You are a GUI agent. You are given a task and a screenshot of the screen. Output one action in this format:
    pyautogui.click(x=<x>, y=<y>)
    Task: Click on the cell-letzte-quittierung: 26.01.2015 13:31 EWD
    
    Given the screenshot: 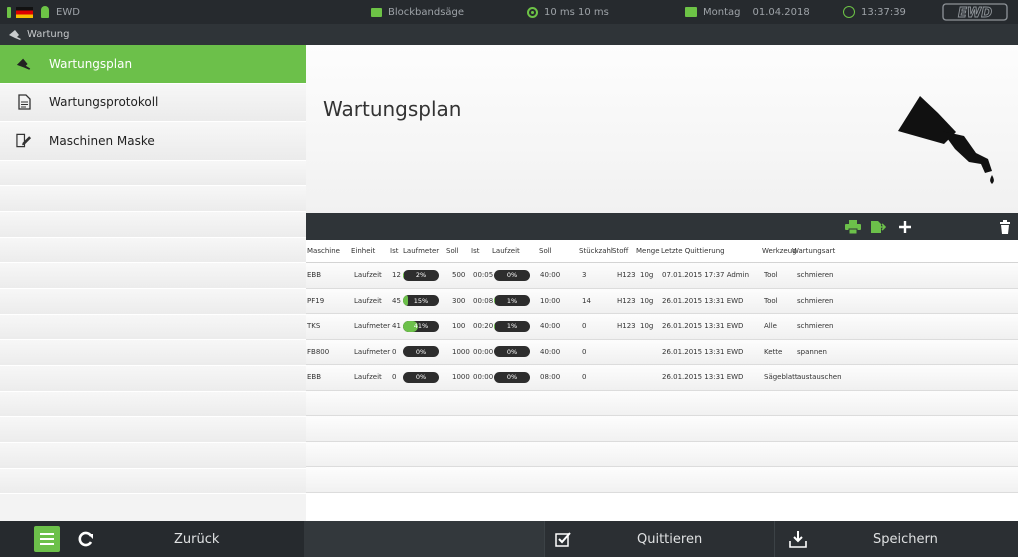 What is the action you would take?
    pyautogui.click(x=703, y=326)
    